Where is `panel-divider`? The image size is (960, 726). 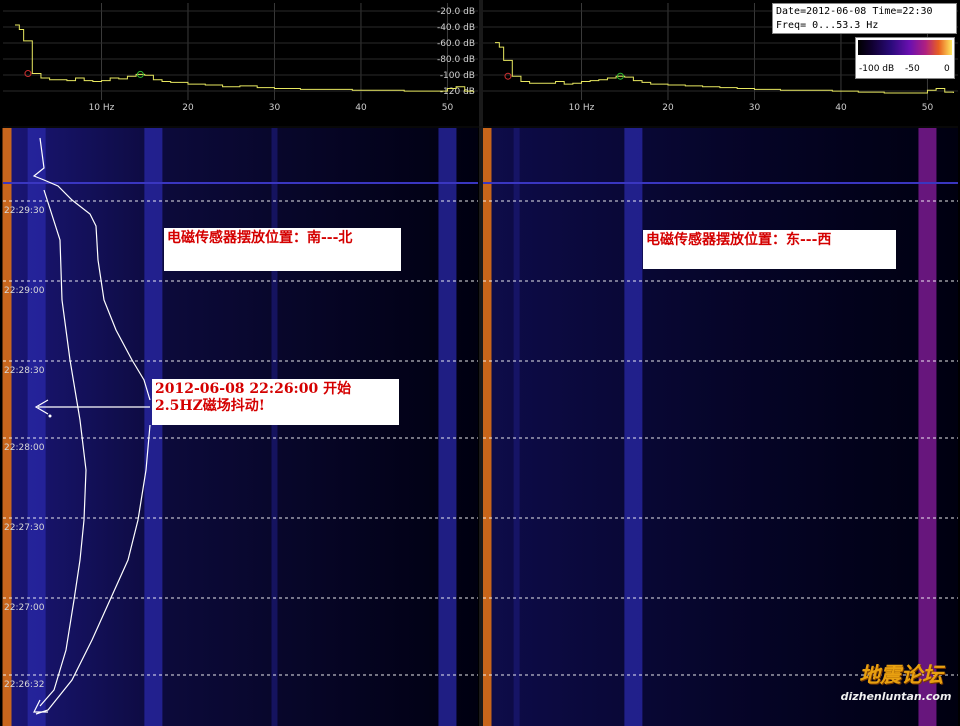
panel-divider is located at coordinates (481, 363).